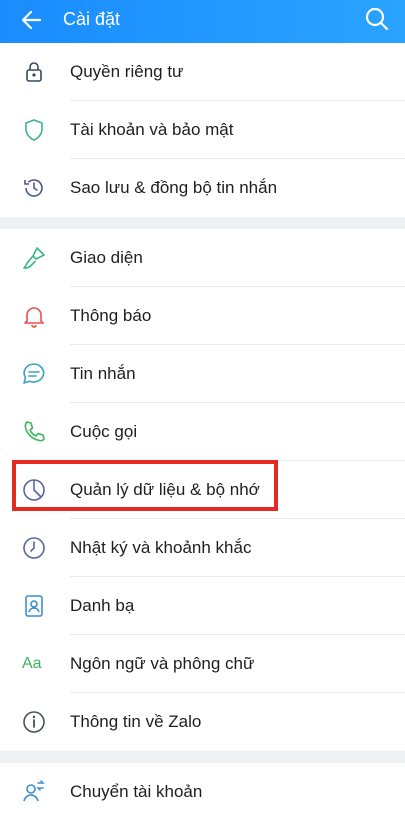 The height and width of the screenshot is (821, 405). What do you see at coordinates (34, 258) in the screenshot?
I see `paint-brush-icon` at bounding box center [34, 258].